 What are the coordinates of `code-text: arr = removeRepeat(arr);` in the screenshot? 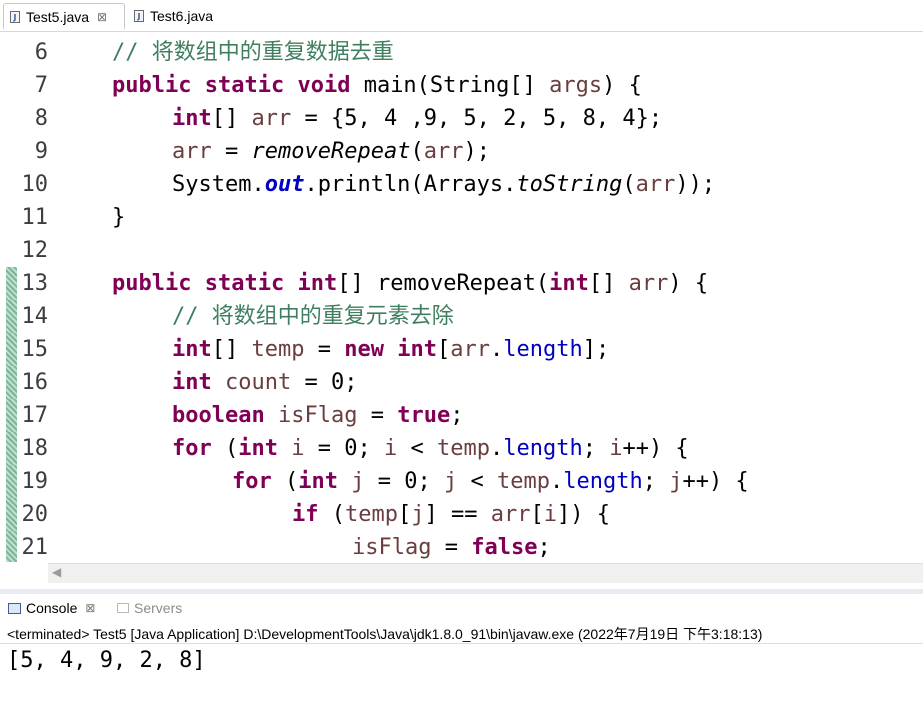 It's located at (331, 151).